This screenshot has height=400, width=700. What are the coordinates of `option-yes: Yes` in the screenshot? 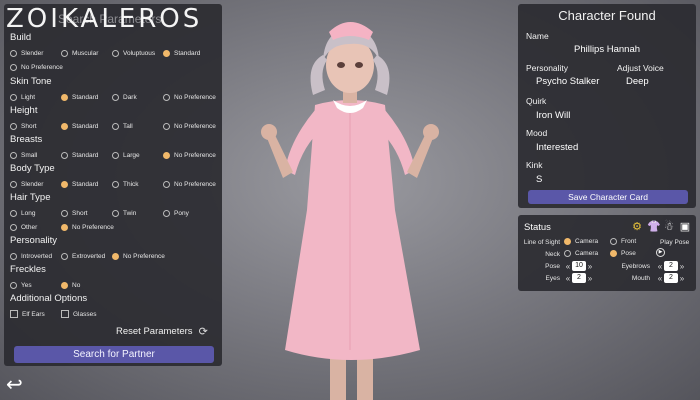 It's located at (35, 285).